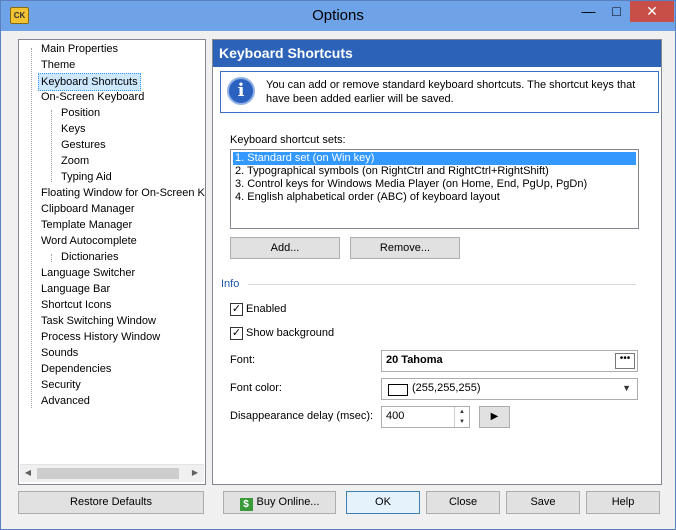 This screenshot has height=530, width=676. What do you see at coordinates (288, 140) in the screenshot?
I see `sets-label: Keyboard shortcut sets:` at bounding box center [288, 140].